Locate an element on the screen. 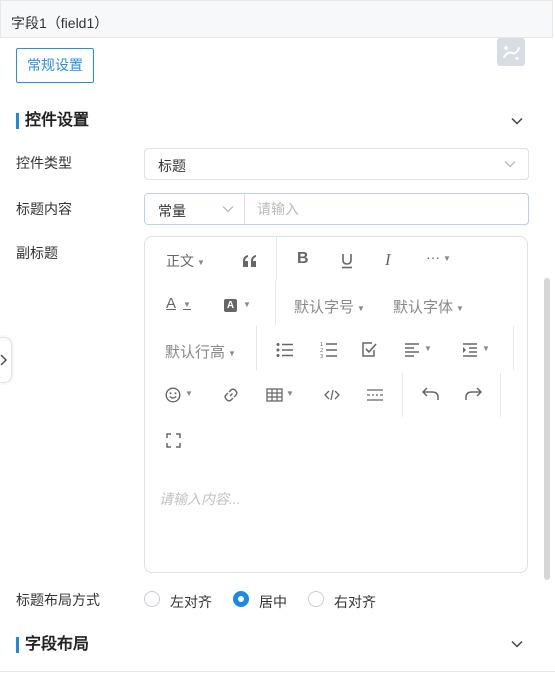  divider-line-icon is located at coordinates (375, 395).